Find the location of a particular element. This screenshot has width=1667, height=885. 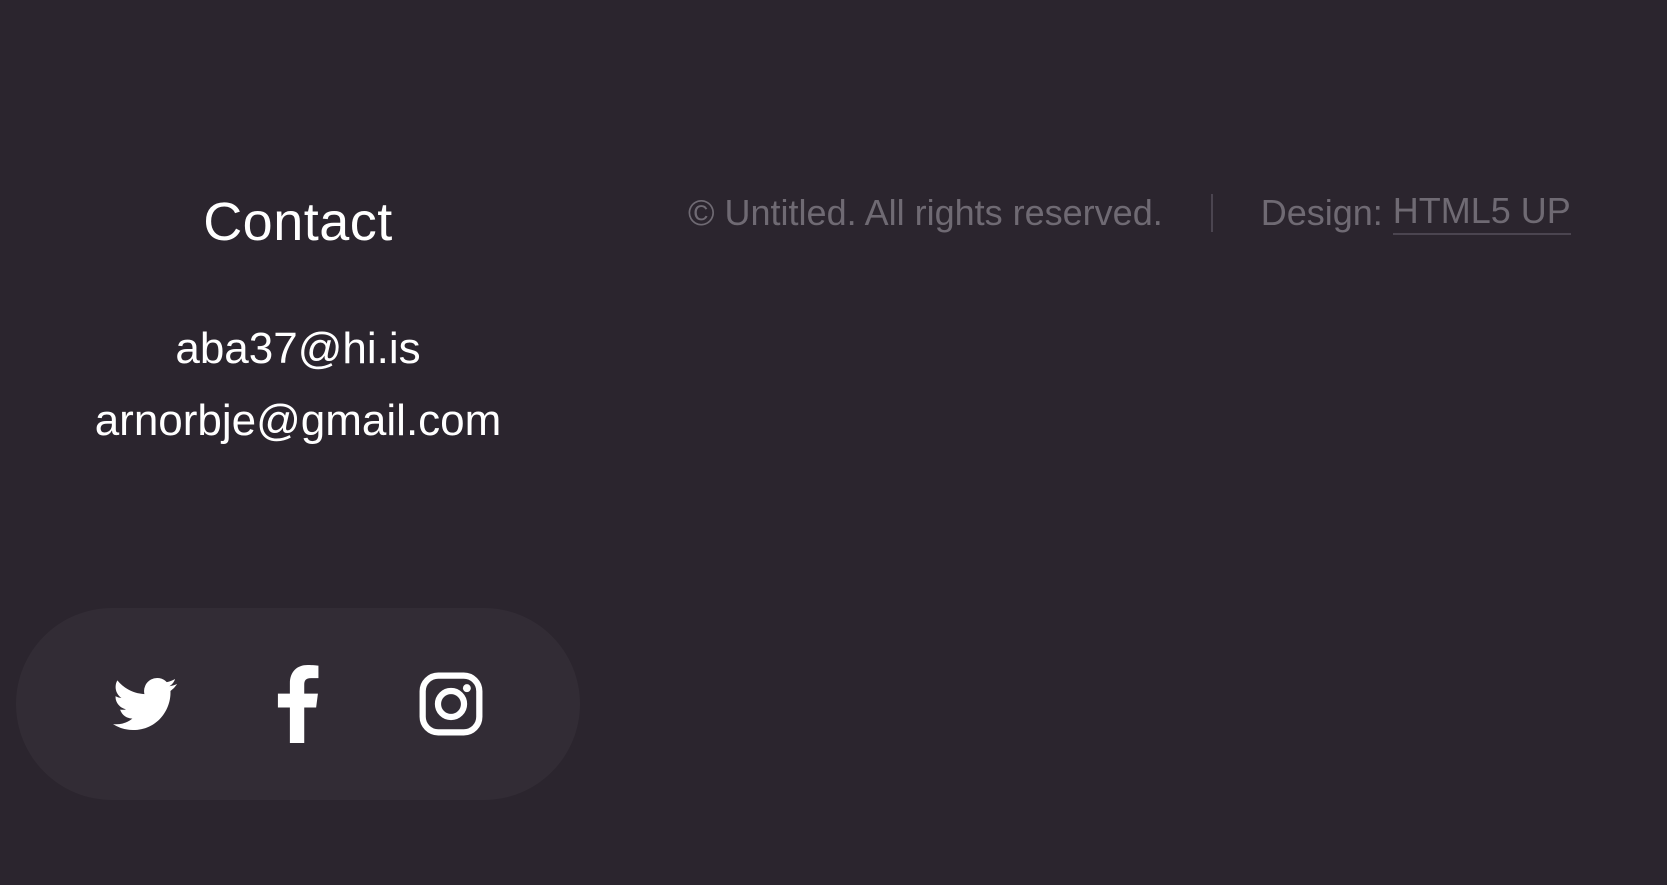

twitter-icon is located at coordinates (144, 704).